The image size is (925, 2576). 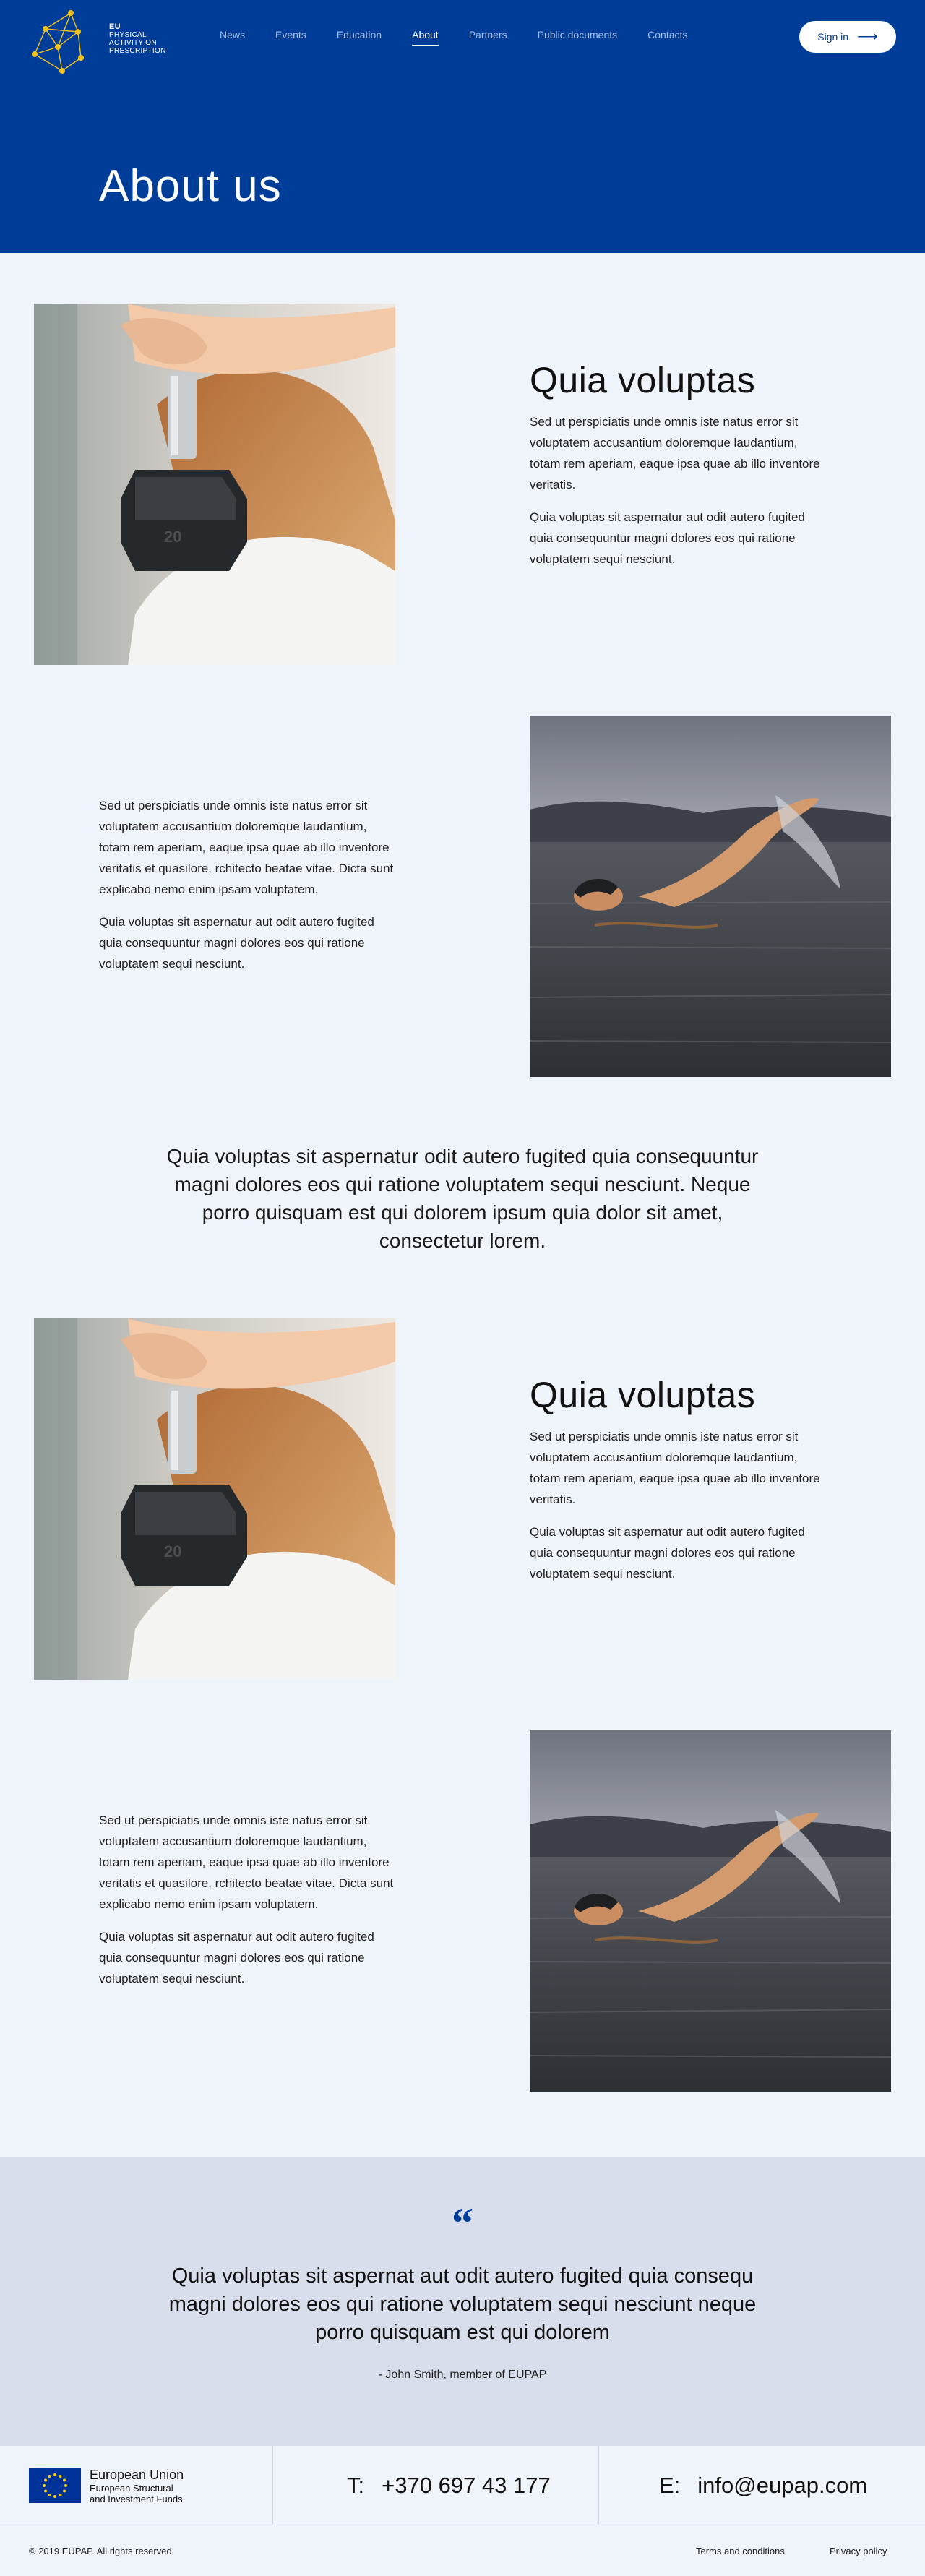 I want to click on dumbbell-photo: 20, so click(x=215, y=484).